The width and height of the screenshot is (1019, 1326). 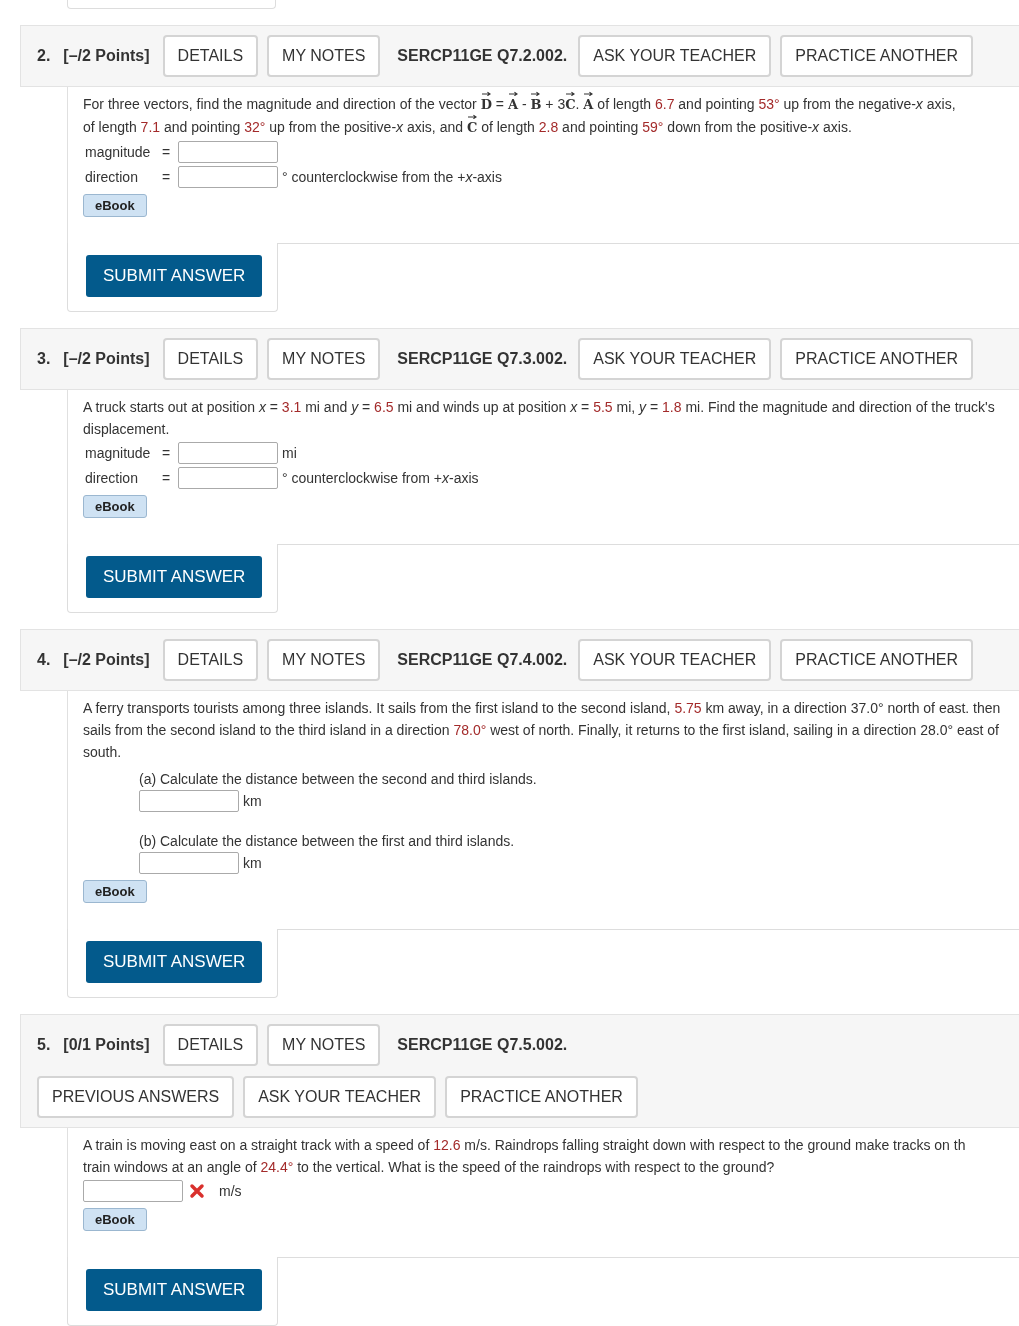 I want to click on unit-label: m/s, so click(x=230, y=1191).